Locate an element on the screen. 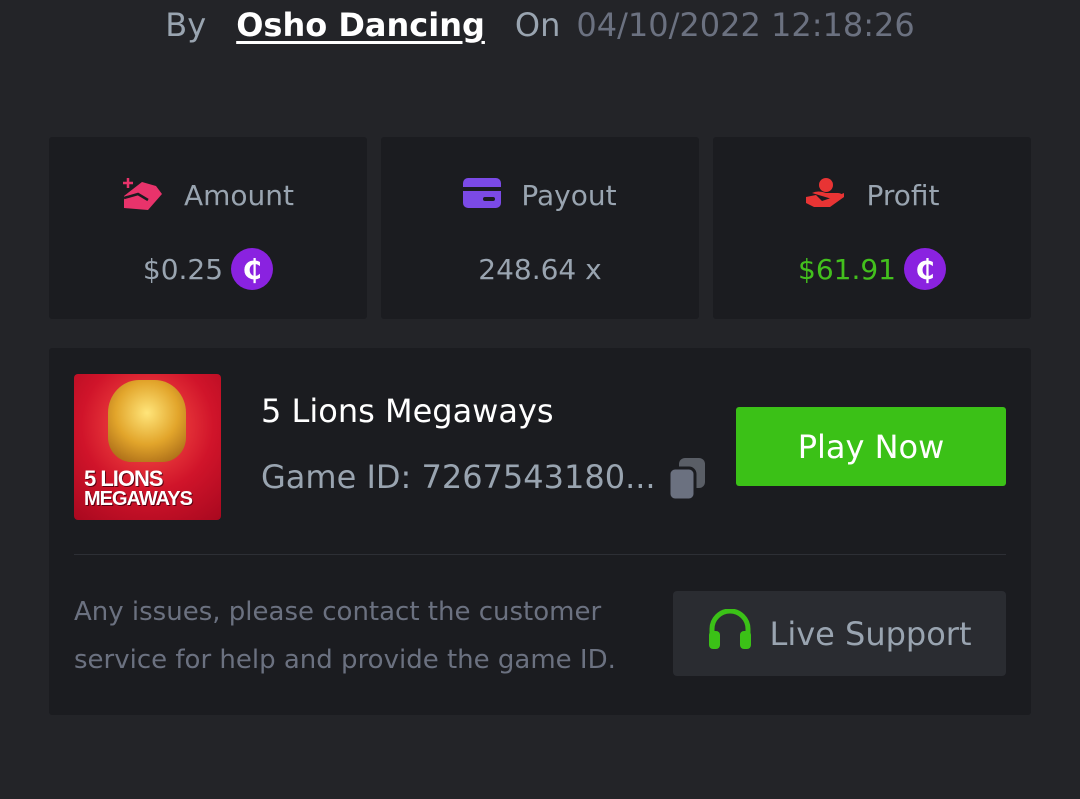  payout-card: Payout 248.64 x is located at coordinates (540, 228).